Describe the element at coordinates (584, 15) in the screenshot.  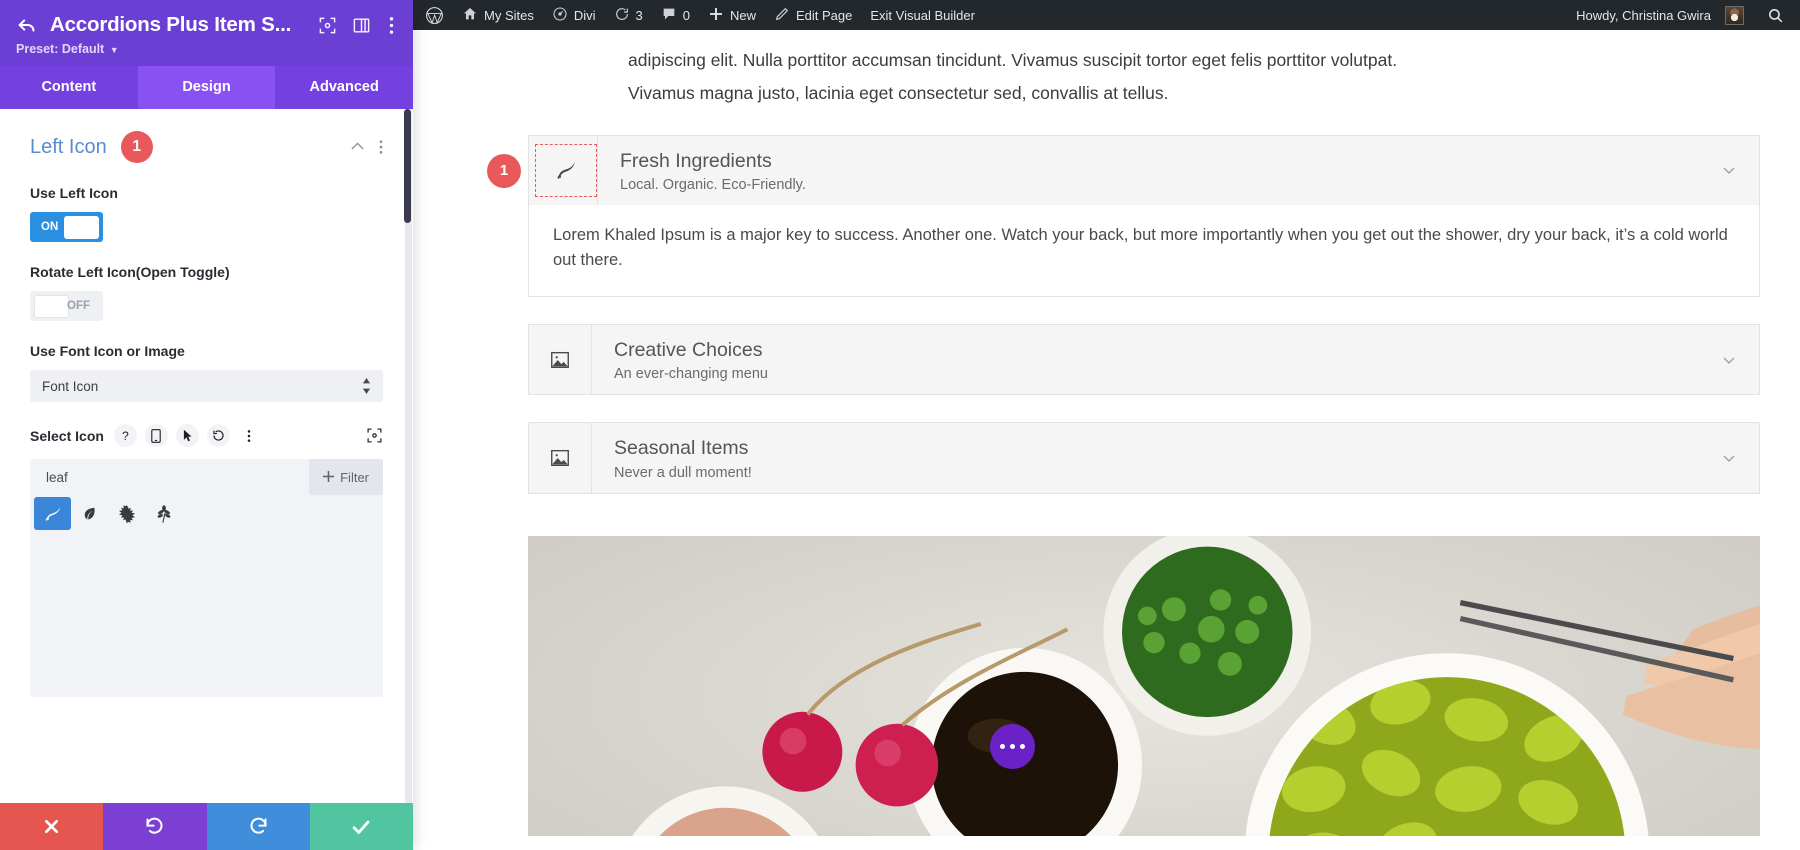
I see `admin-bar-label-divi: Divi` at that location.